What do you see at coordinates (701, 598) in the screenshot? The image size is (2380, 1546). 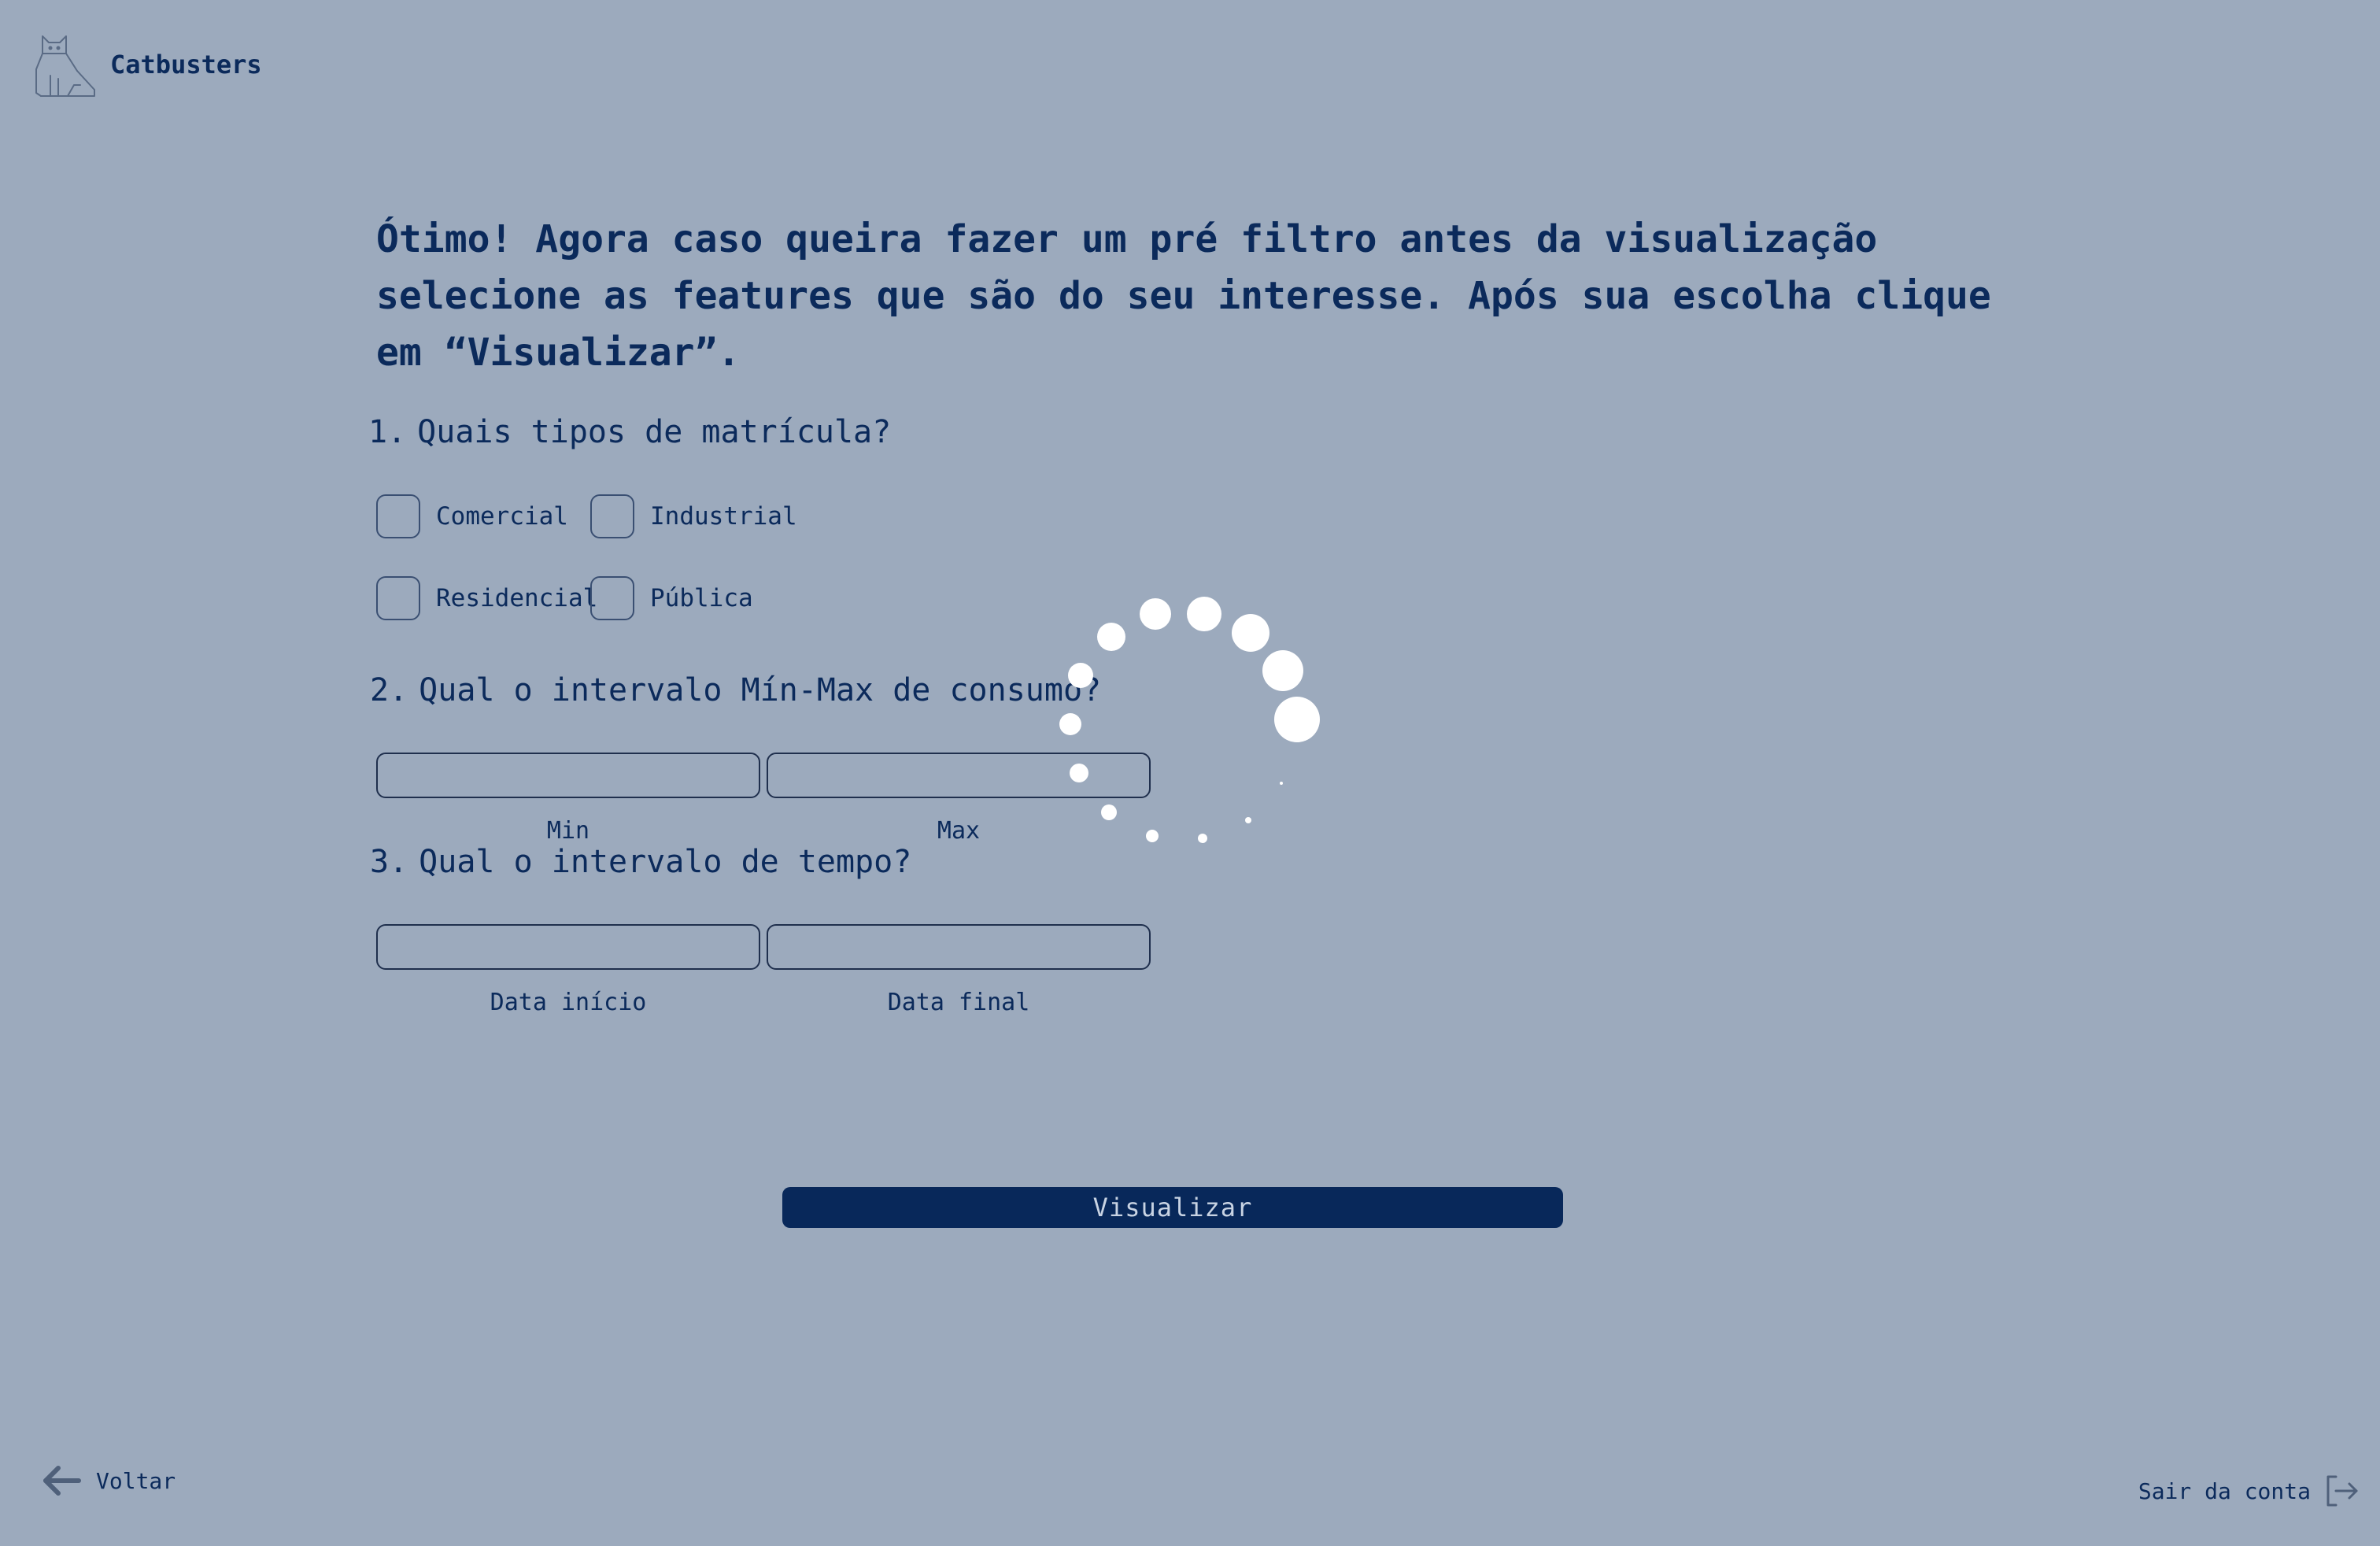 I see `checkbox-label-publica: Pública` at bounding box center [701, 598].